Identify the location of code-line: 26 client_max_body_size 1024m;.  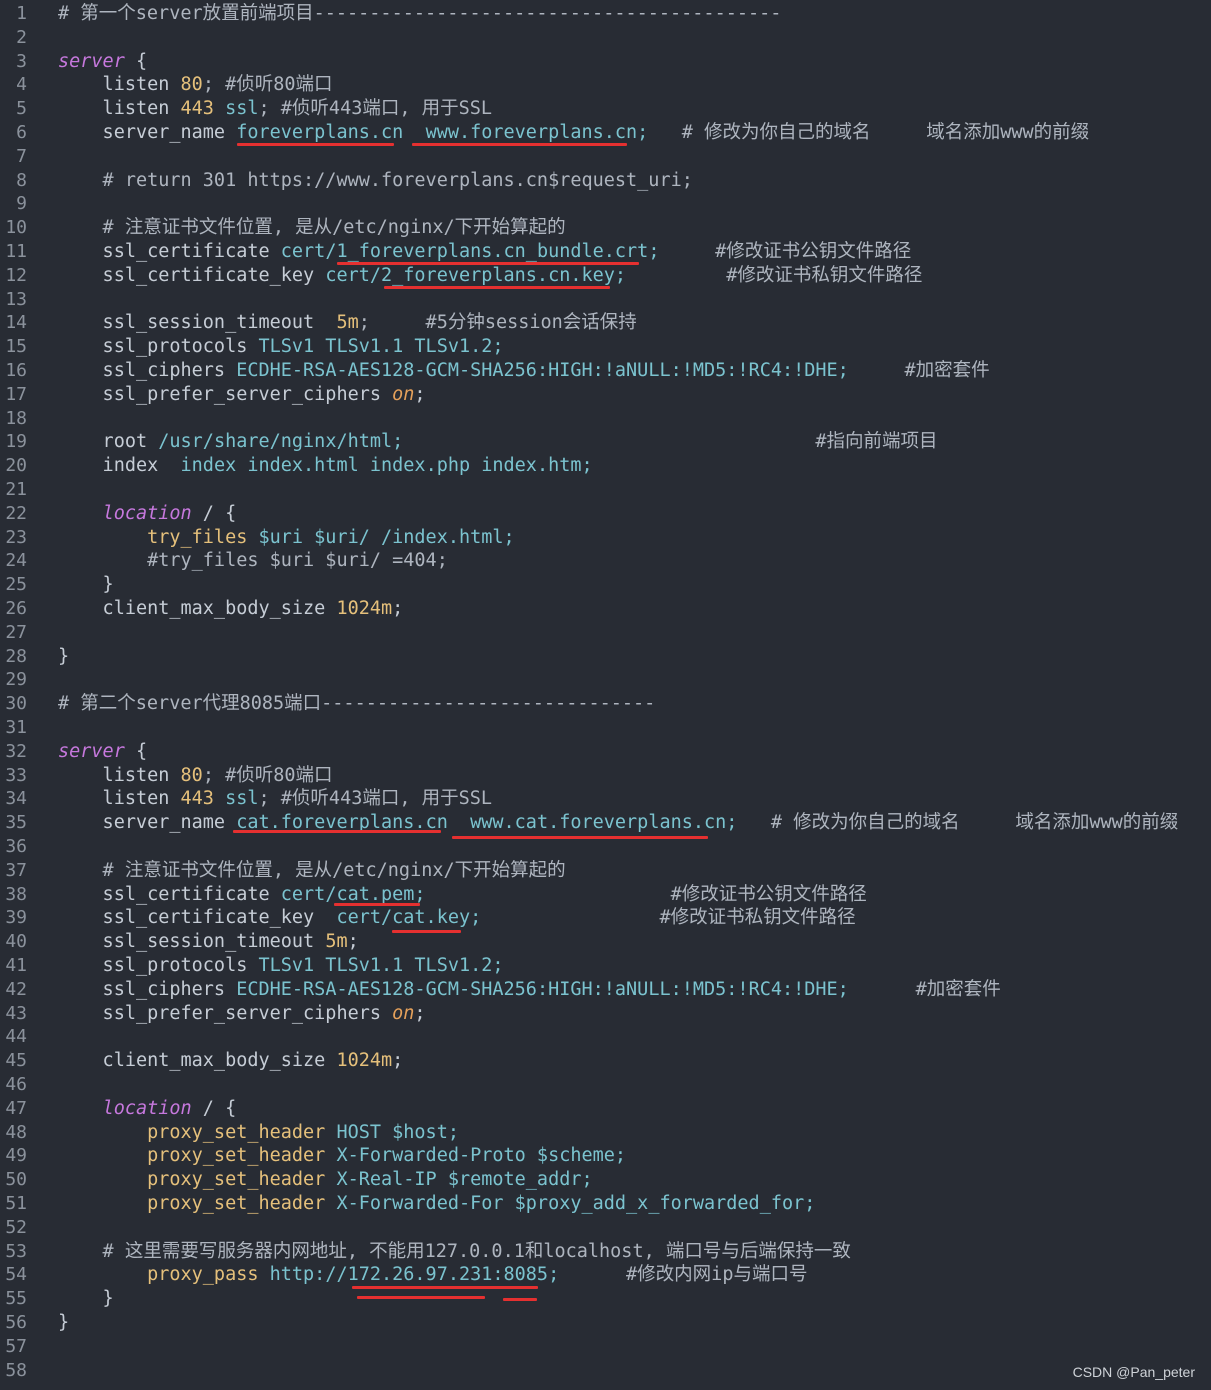
(605, 609).